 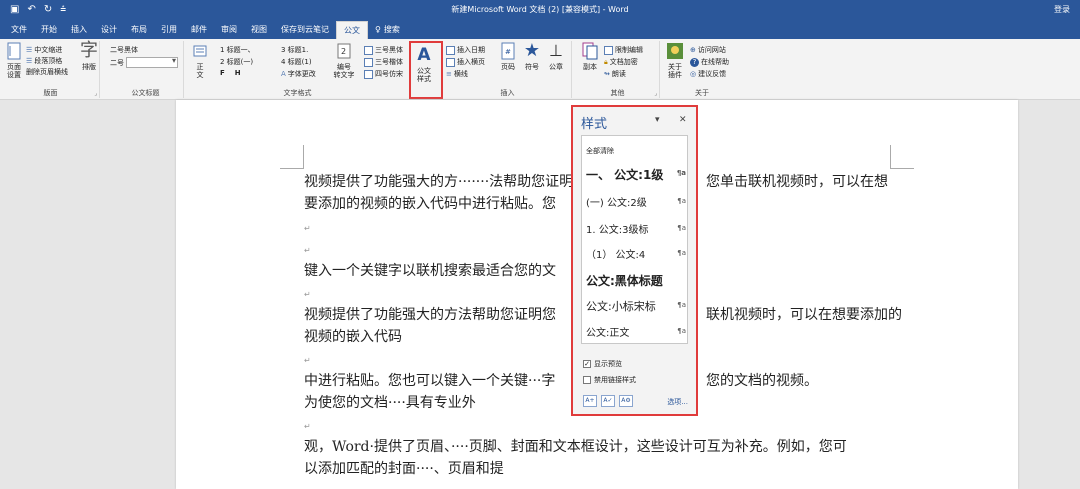 What do you see at coordinates (683, 120) in the screenshot?
I see `close-icon: ✕` at bounding box center [683, 120].